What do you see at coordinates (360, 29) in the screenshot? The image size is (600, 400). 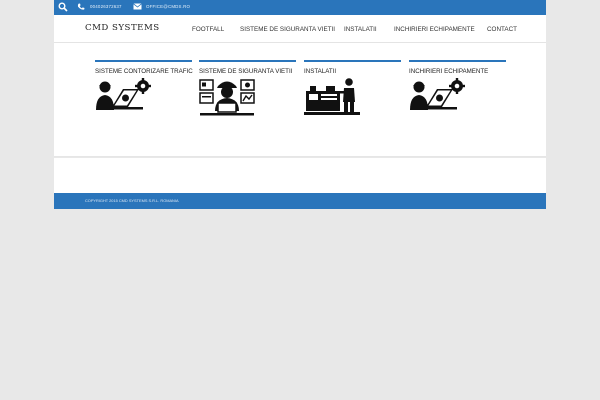 I see `nav-item-instalatii: INSTALATII` at bounding box center [360, 29].